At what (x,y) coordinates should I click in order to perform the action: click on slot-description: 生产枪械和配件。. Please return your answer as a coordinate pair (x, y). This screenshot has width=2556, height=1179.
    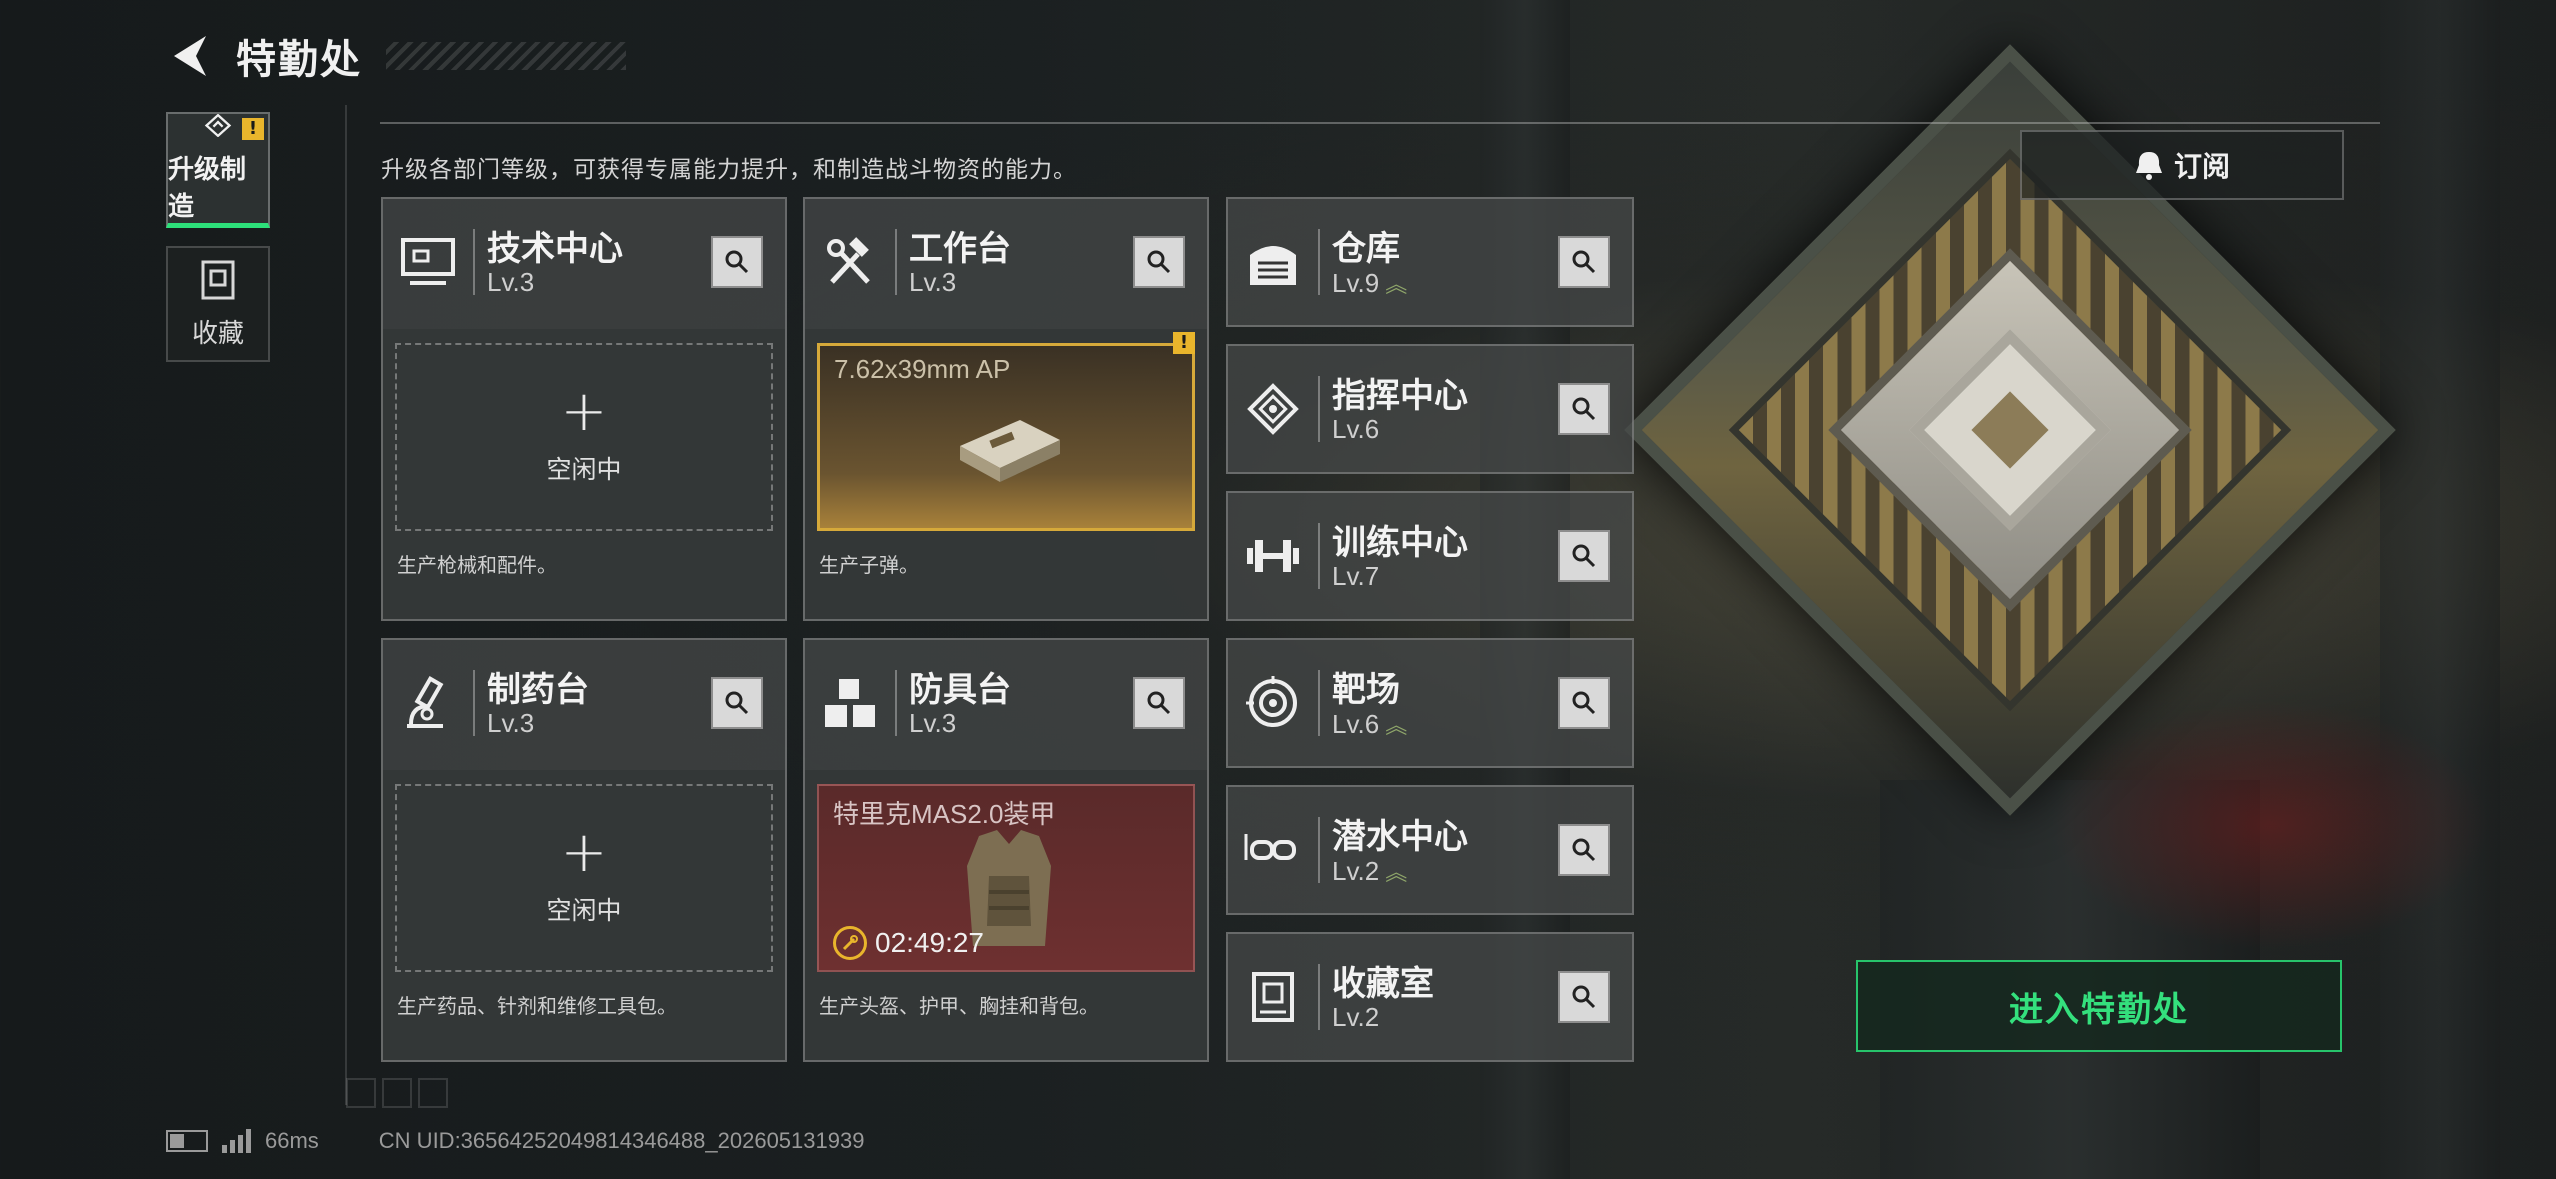
    Looking at the image, I should click on (477, 565).